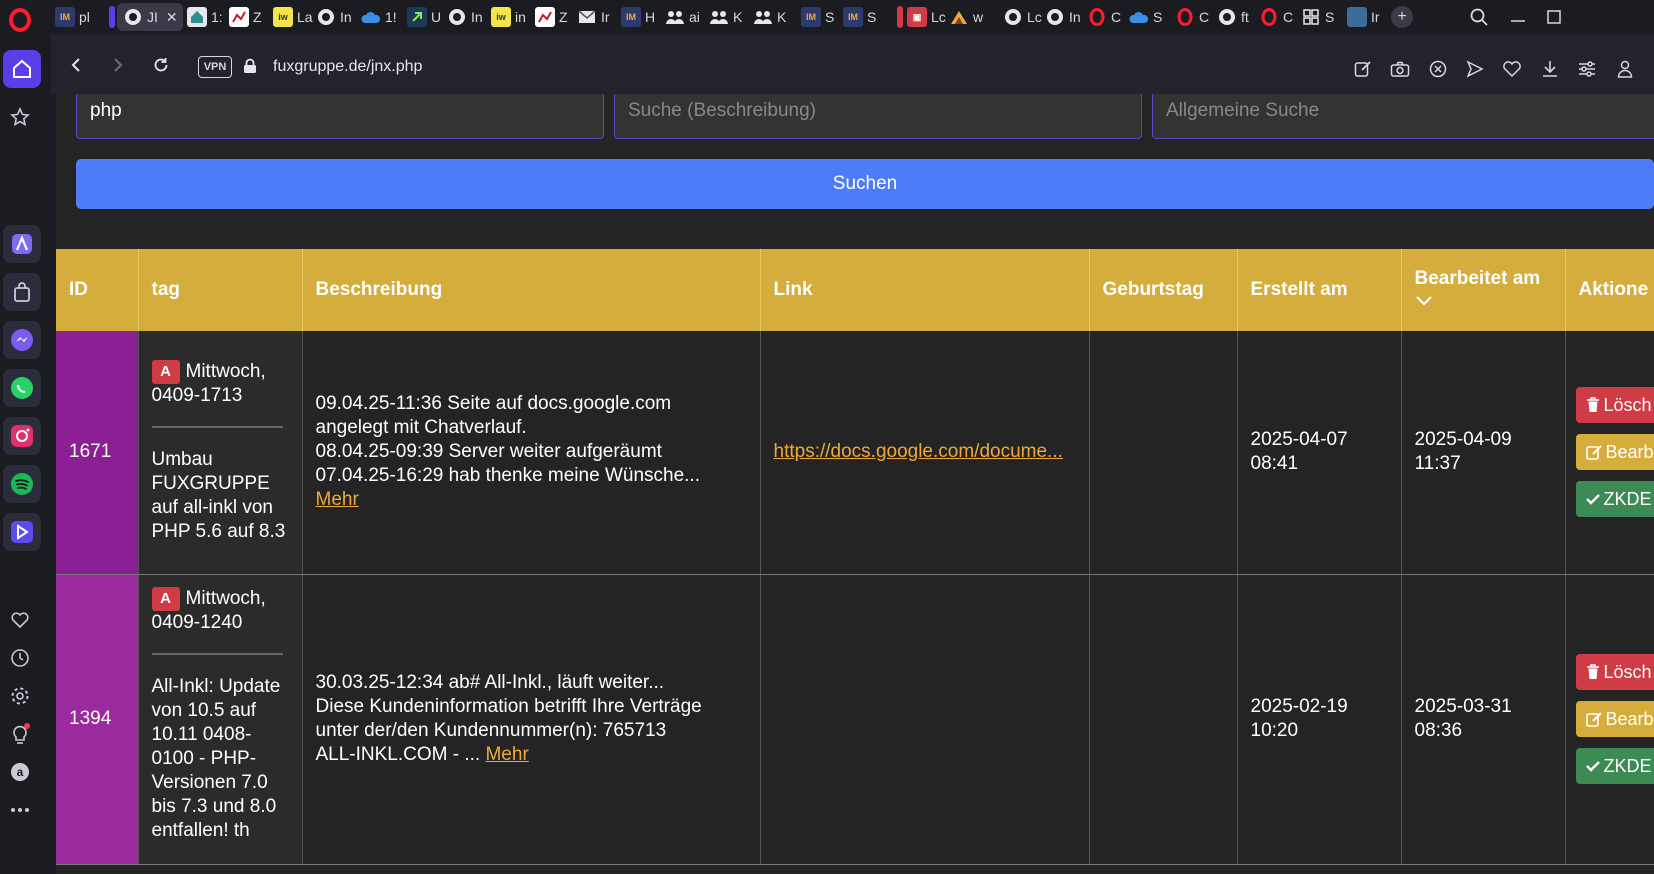  What do you see at coordinates (20, 810) in the screenshot?
I see `more-dots-icon` at bounding box center [20, 810].